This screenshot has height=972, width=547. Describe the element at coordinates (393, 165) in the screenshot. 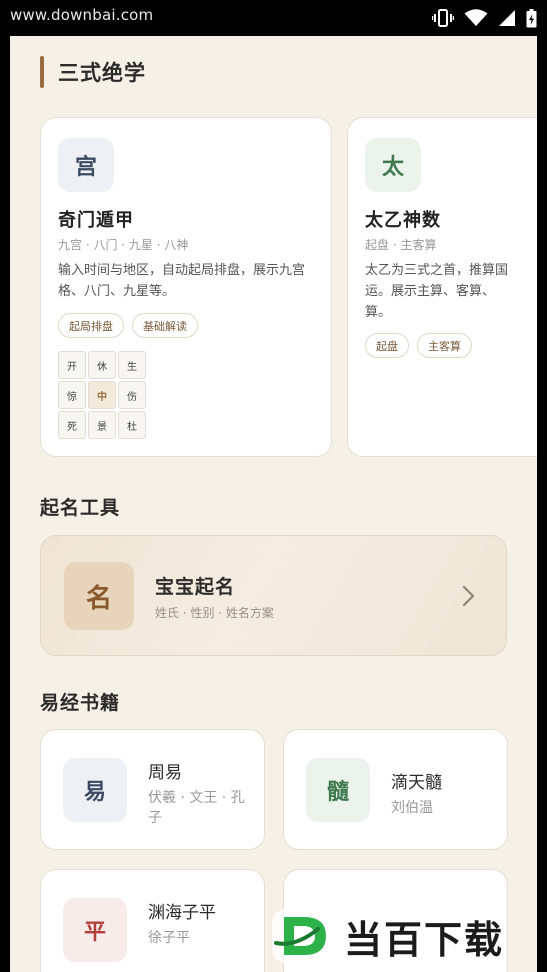

I see `taiyi-icon: 太` at that location.